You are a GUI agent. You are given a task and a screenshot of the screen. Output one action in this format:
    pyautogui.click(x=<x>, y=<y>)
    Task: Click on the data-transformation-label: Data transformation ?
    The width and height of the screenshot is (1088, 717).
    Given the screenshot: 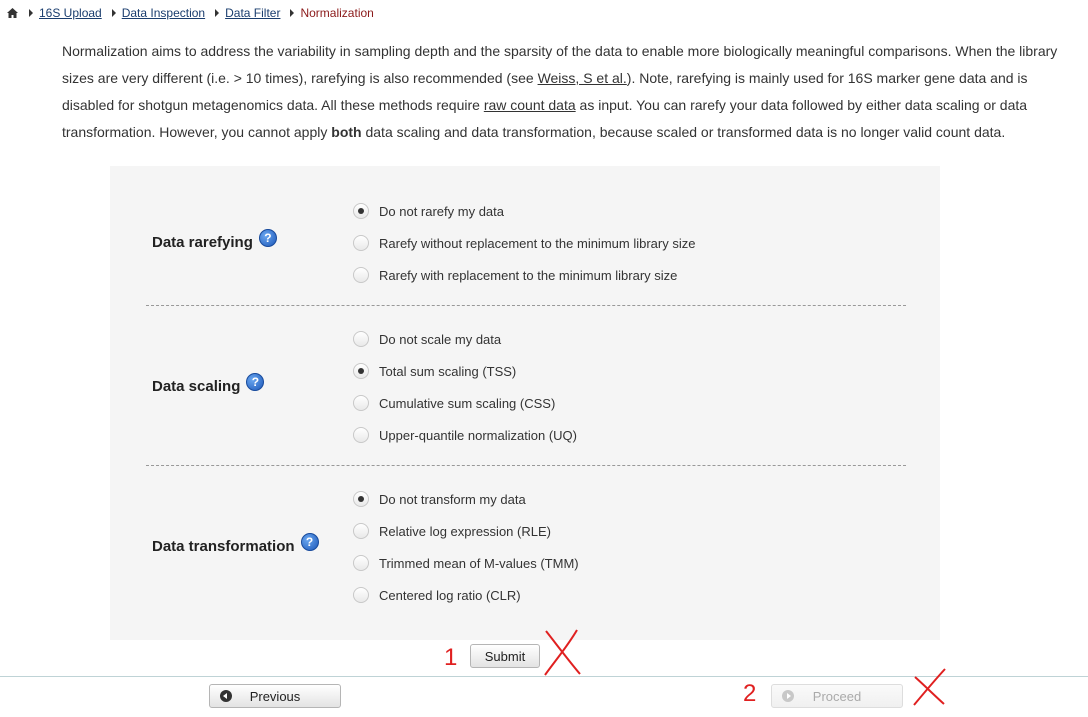 What is the action you would take?
    pyautogui.click(x=235, y=544)
    